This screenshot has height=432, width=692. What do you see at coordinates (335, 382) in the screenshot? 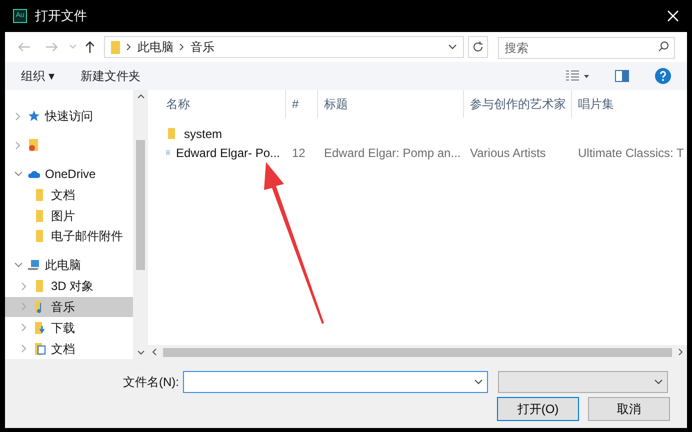
I see `filename-field` at bounding box center [335, 382].